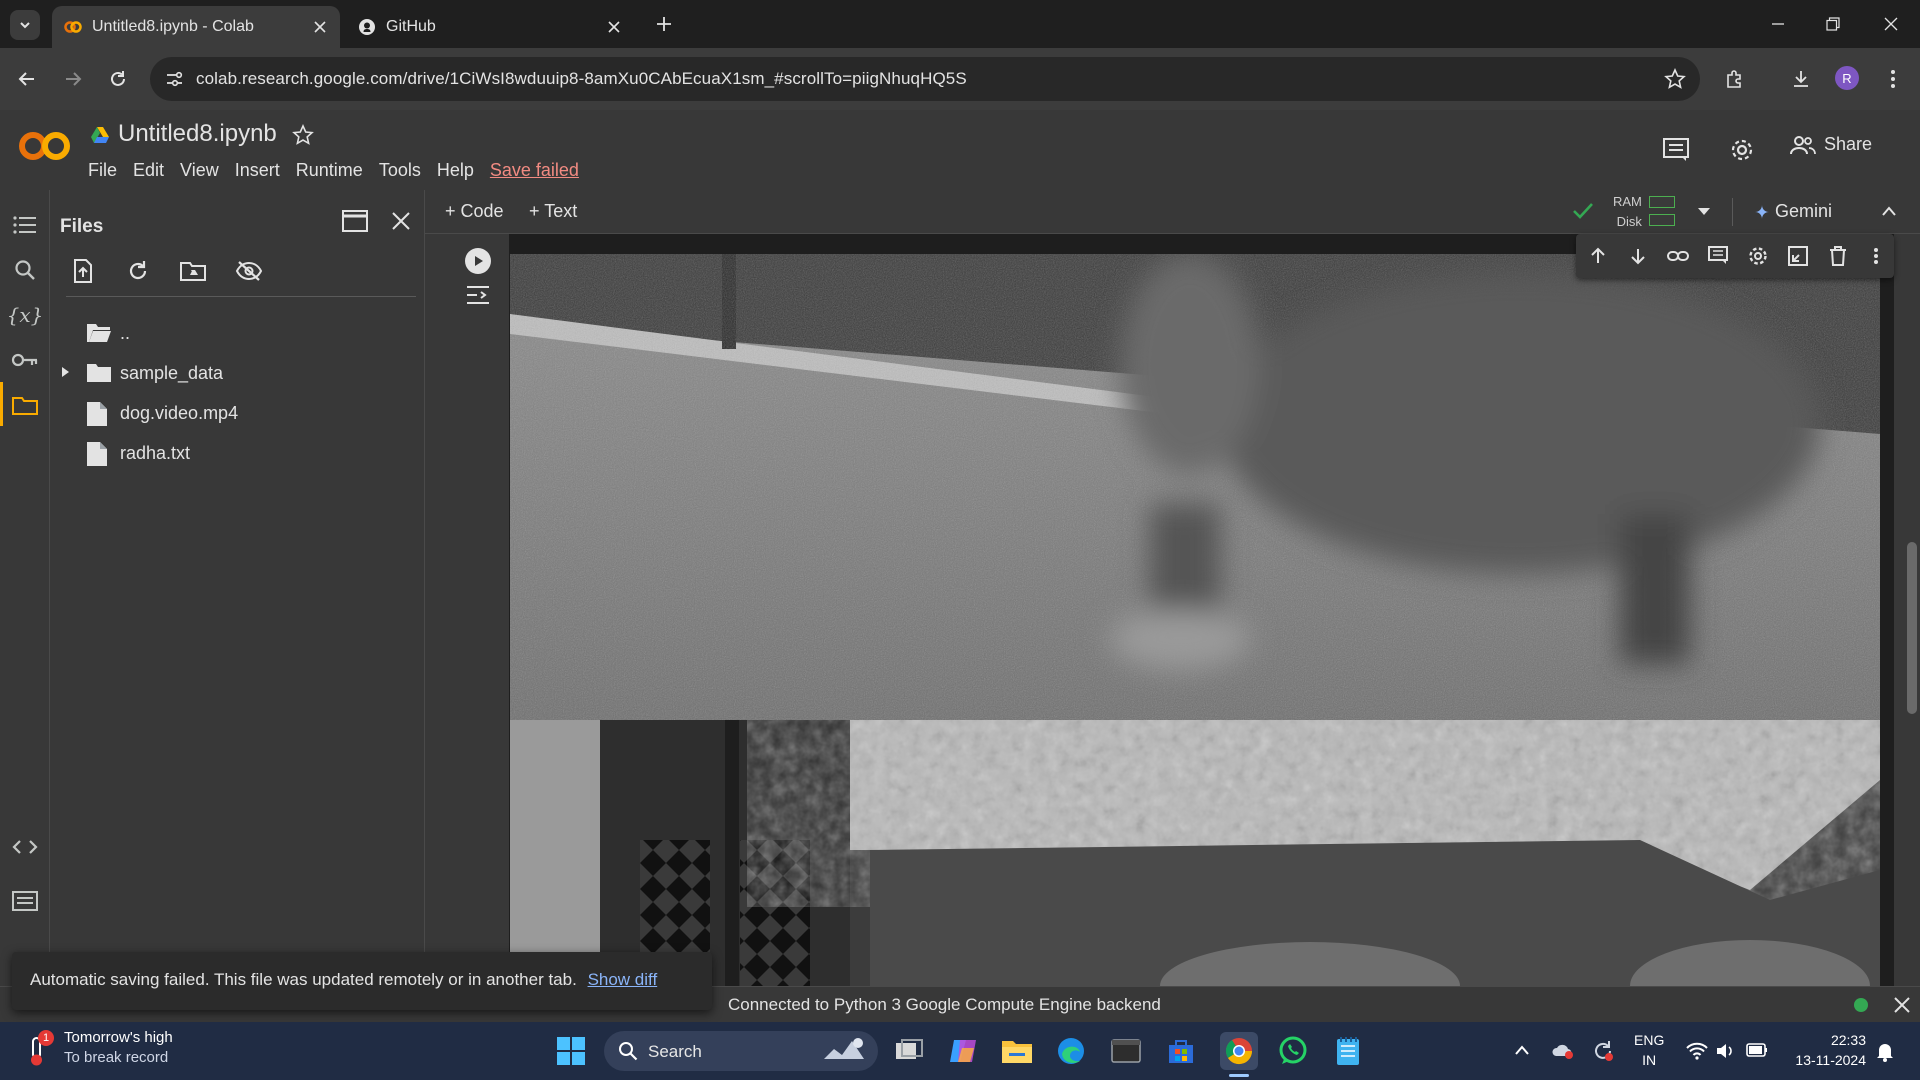 The width and height of the screenshot is (1920, 1080). I want to click on task-view-button, so click(909, 1051).